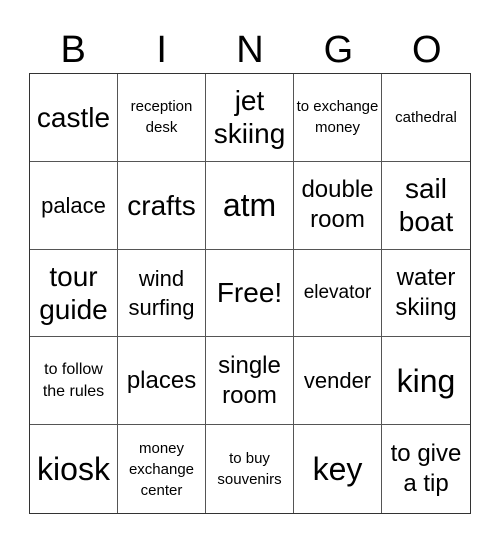 This screenshot has width=500, height=544. I want to click on bingo-cell: places, so click(162, 381).